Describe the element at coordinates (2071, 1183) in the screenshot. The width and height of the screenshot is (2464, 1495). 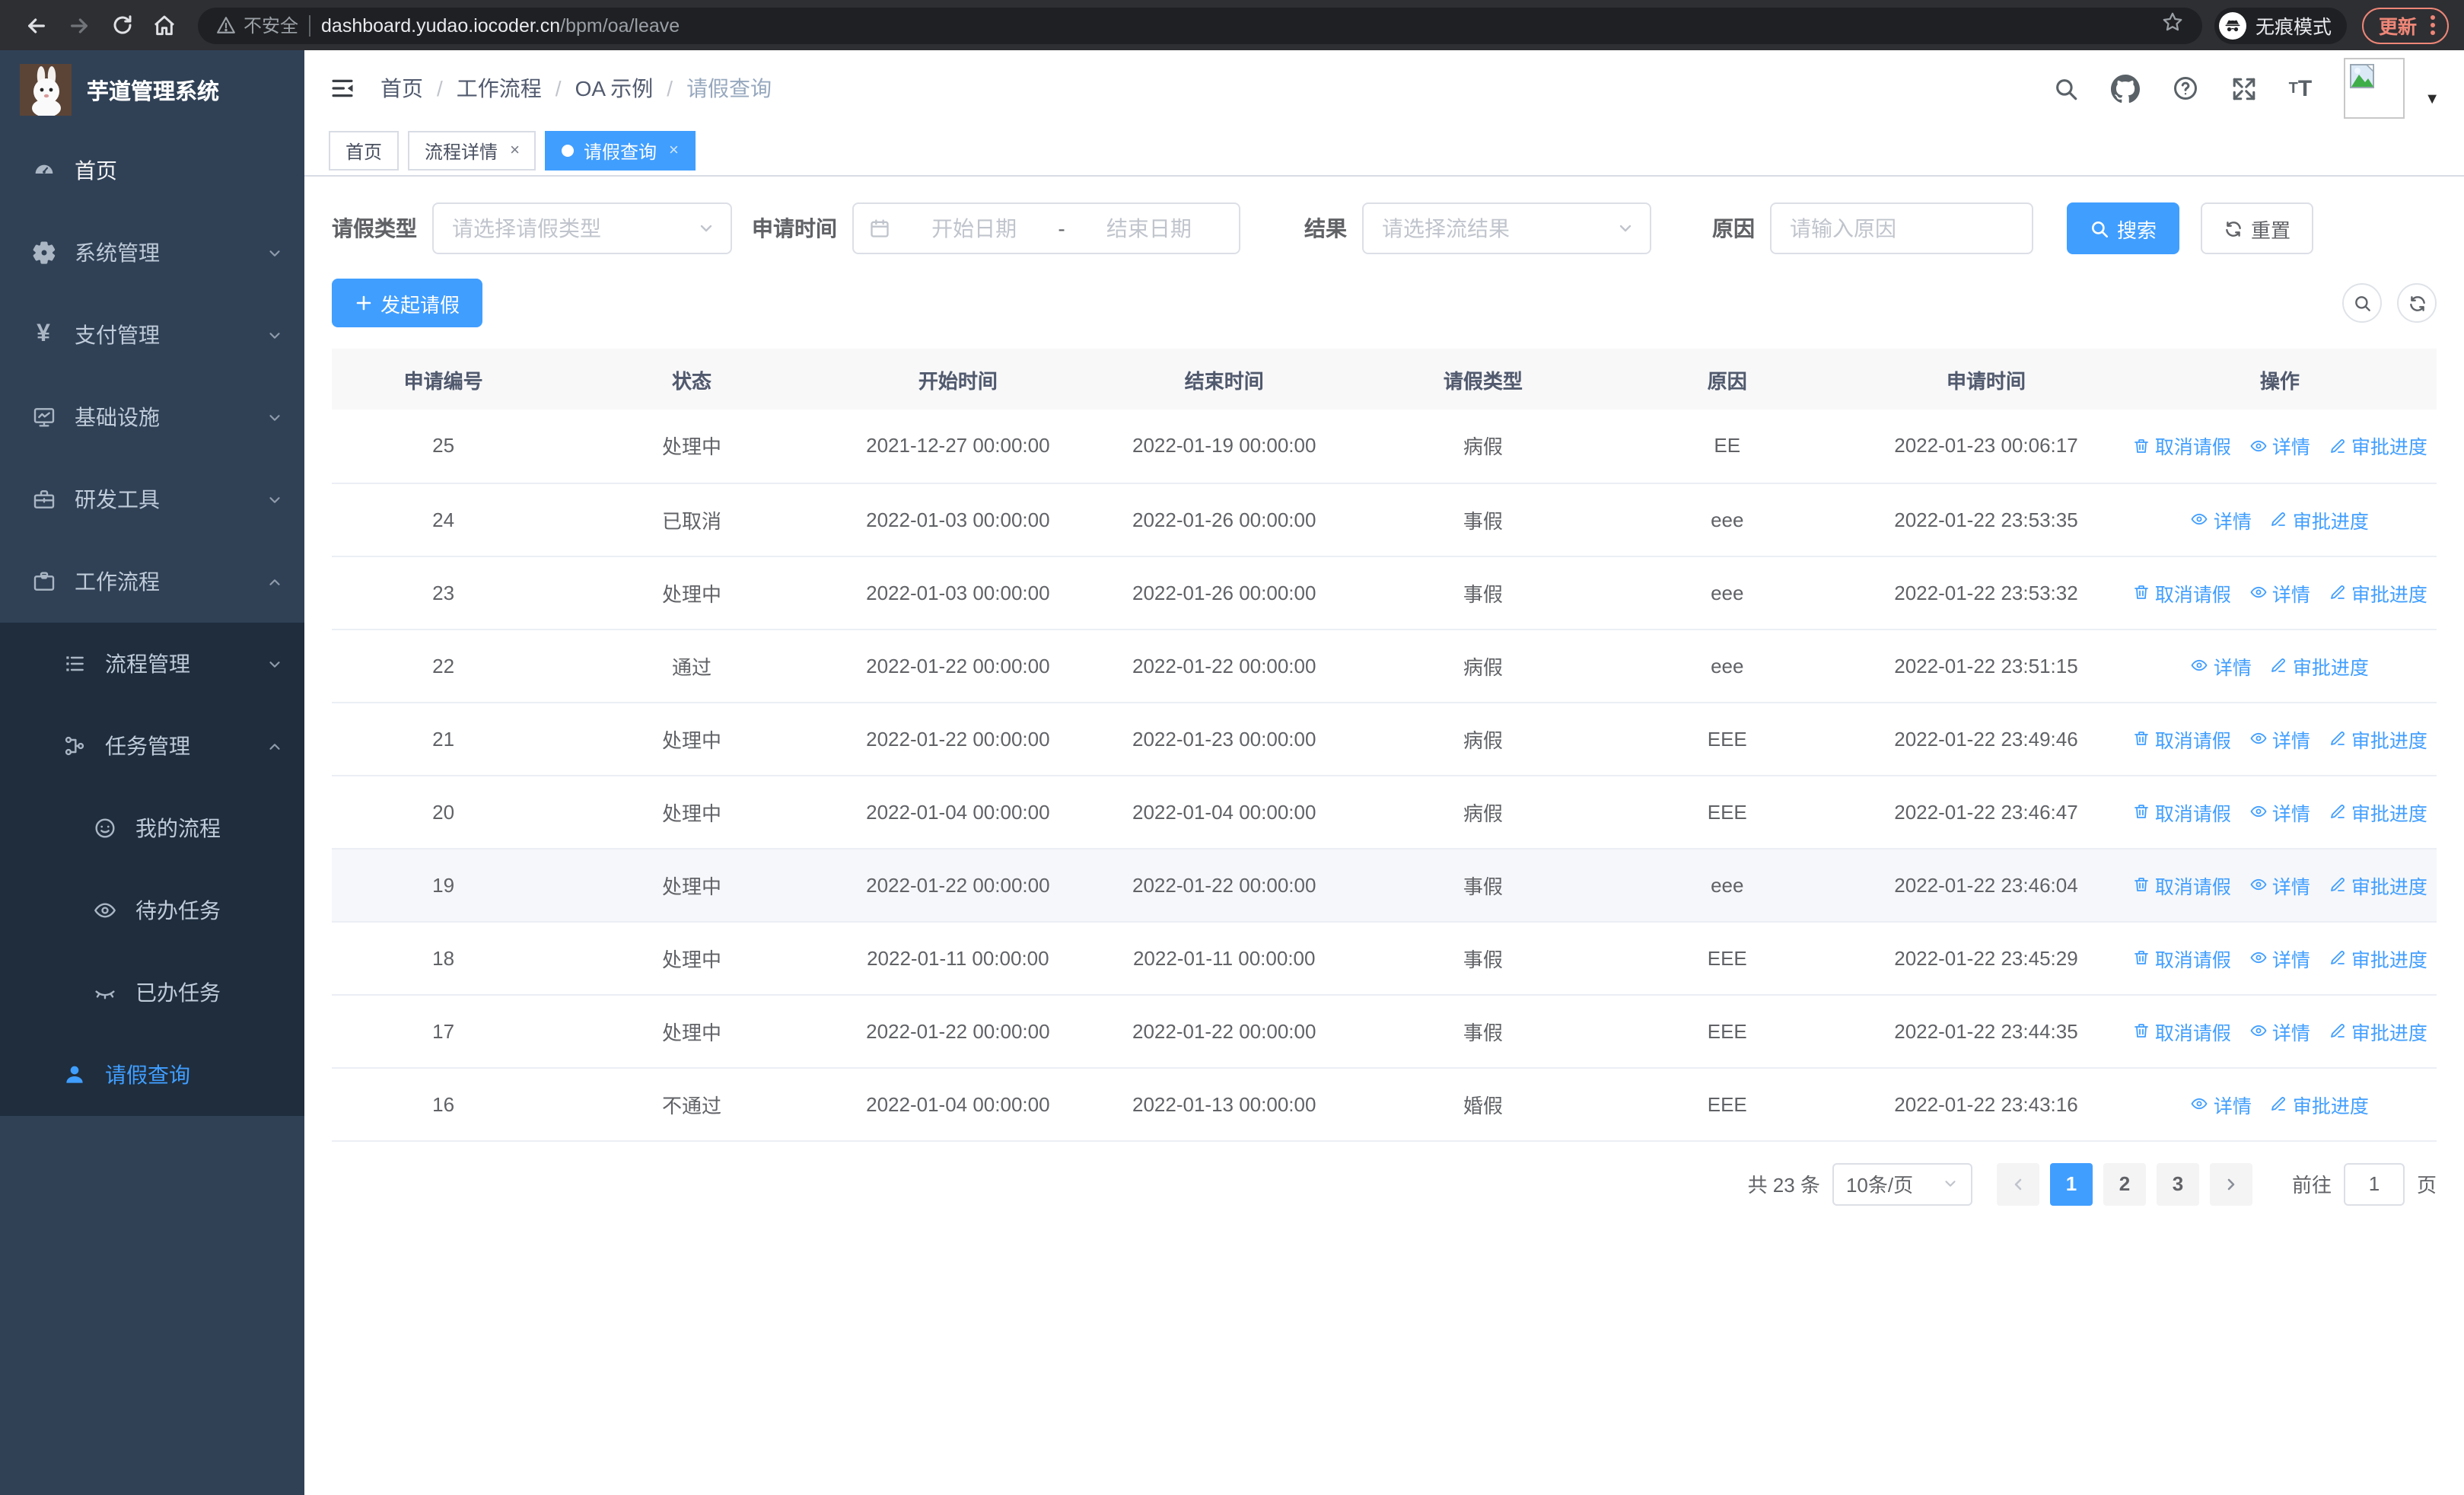
I see `page-button-1: 1` at that location.